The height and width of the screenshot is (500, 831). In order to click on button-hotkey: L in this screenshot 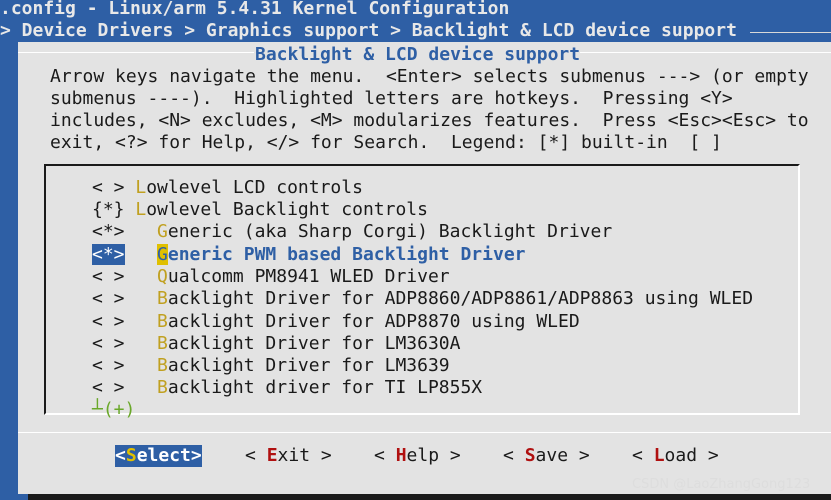, I will do `click(659, 455)`.